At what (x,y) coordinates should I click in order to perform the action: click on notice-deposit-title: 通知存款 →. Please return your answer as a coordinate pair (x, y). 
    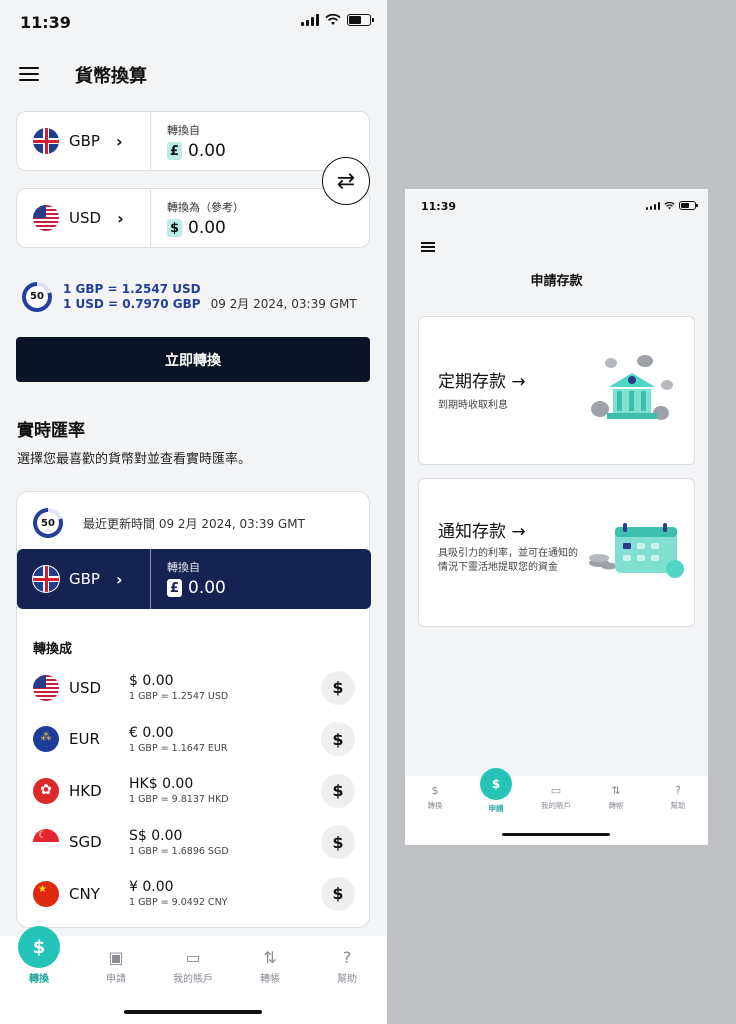
    Looking at the image, I should click on (482, 532).